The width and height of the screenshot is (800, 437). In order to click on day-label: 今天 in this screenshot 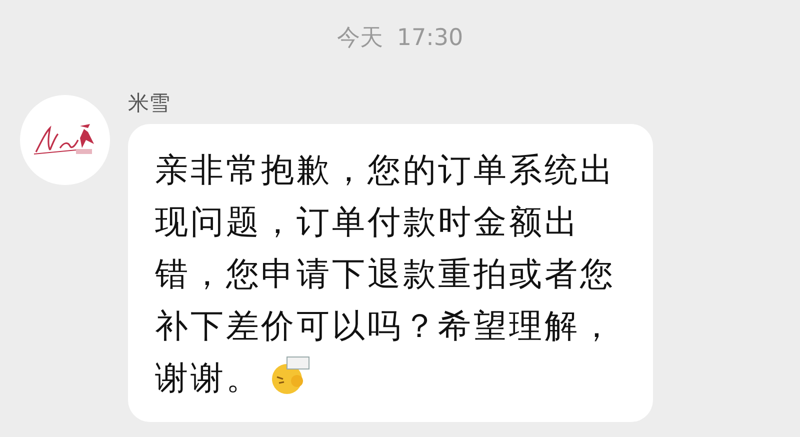, I will do `click(359, 38)`.